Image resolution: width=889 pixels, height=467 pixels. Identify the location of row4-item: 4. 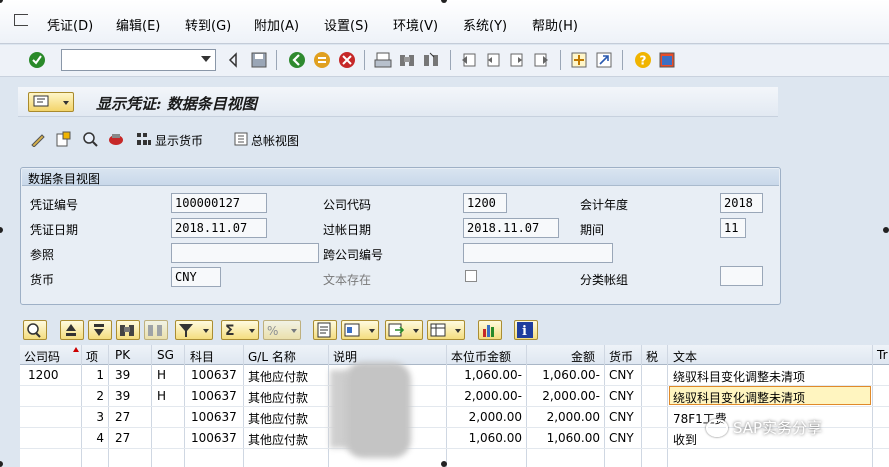
(100, 438).